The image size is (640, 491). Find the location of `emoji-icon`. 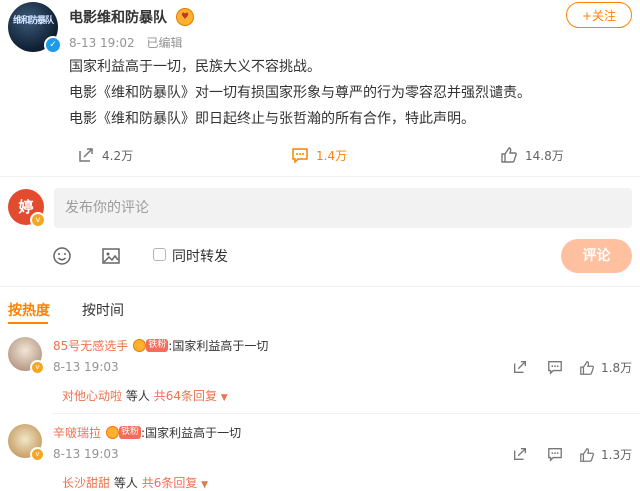

emoji-icon is located at coordinates (62, 258).